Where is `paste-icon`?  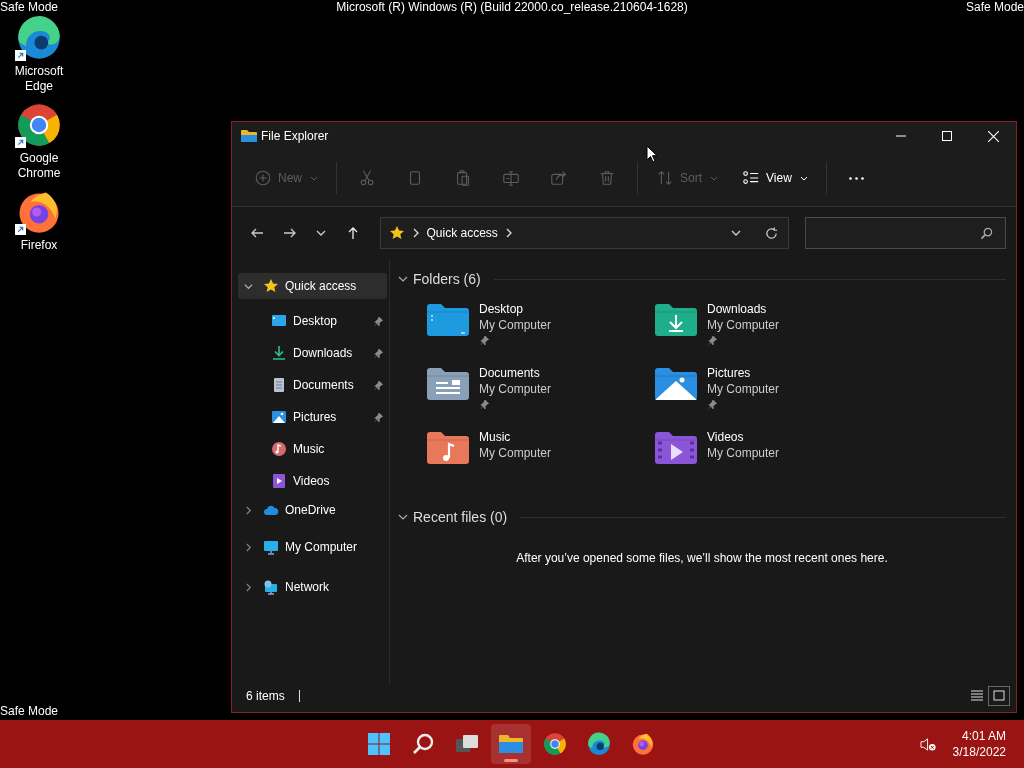
paste-icon is located at coordinates (463, 178).